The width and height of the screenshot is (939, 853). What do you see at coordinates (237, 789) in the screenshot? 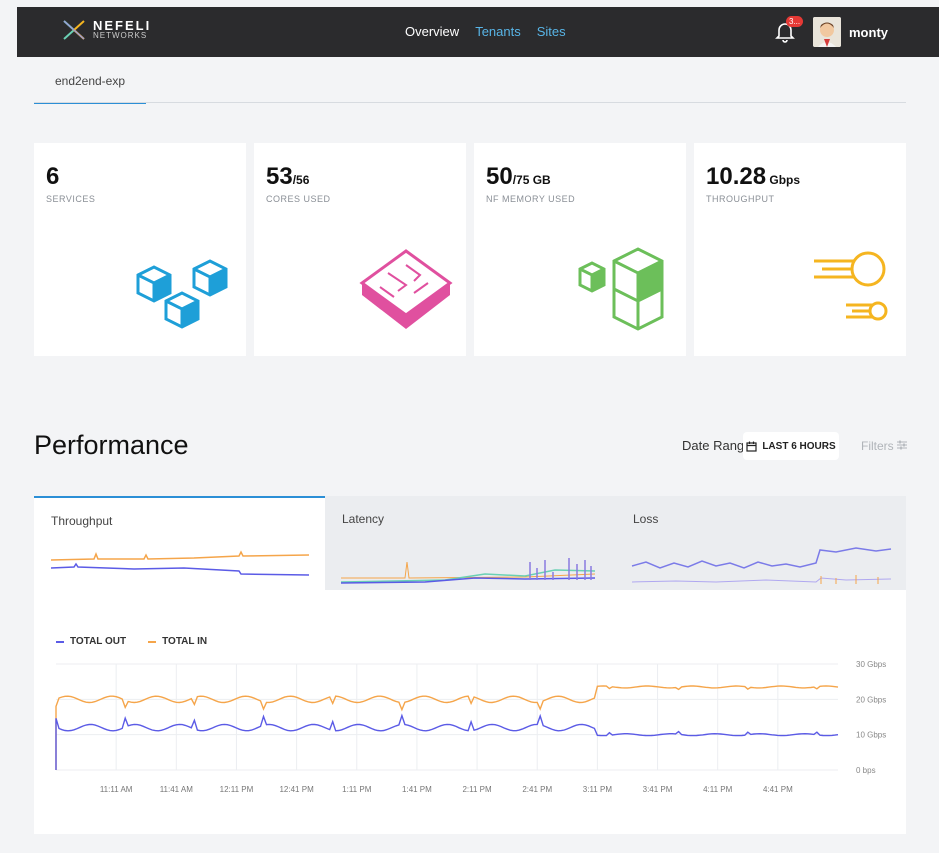
I see `x-tick-label: 12:11 PM` at bounding box center [237, 789].